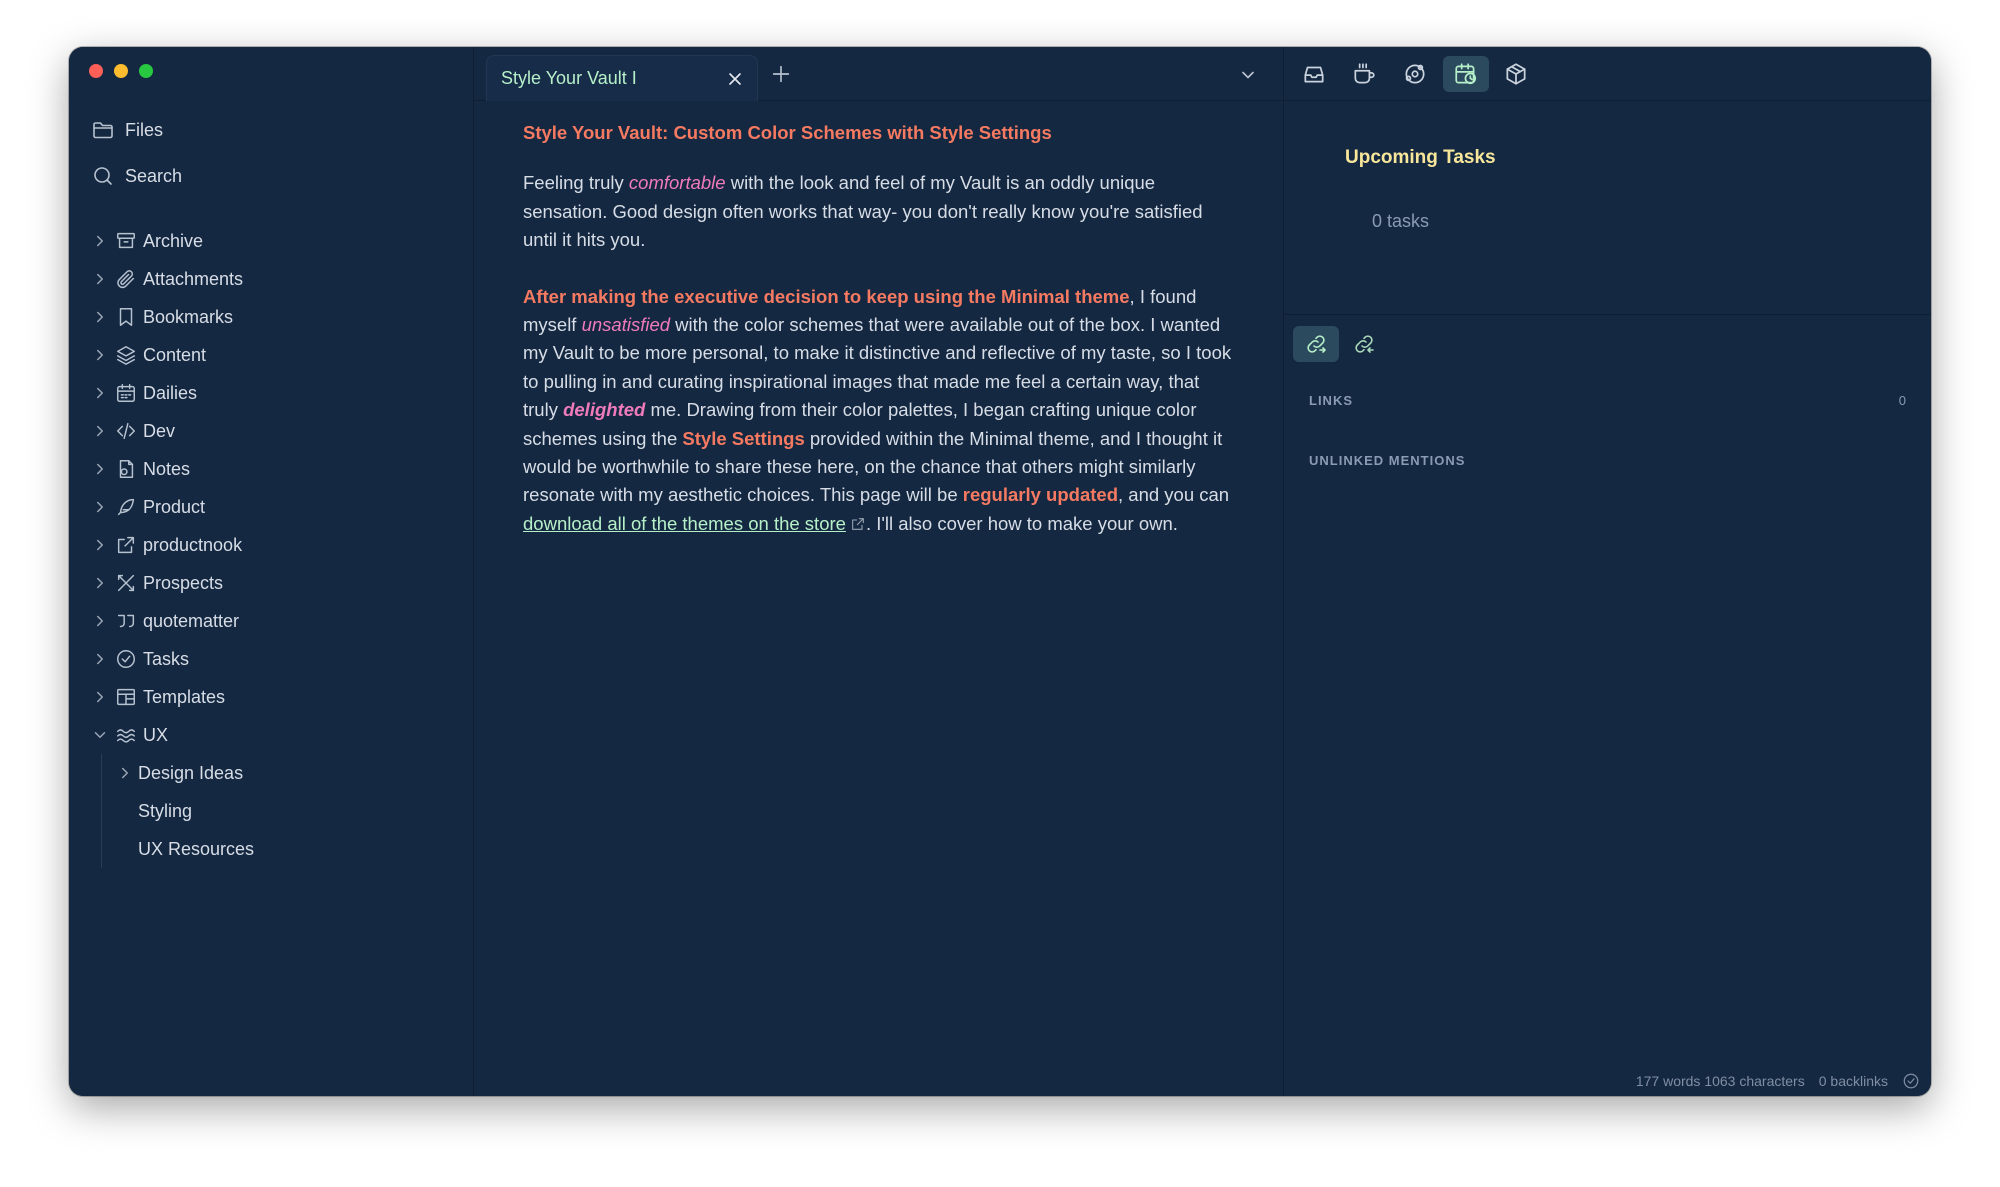 The width and height of the screenshot is (2000, 1187). I want to click on calendar-icon, so click(126, 393).